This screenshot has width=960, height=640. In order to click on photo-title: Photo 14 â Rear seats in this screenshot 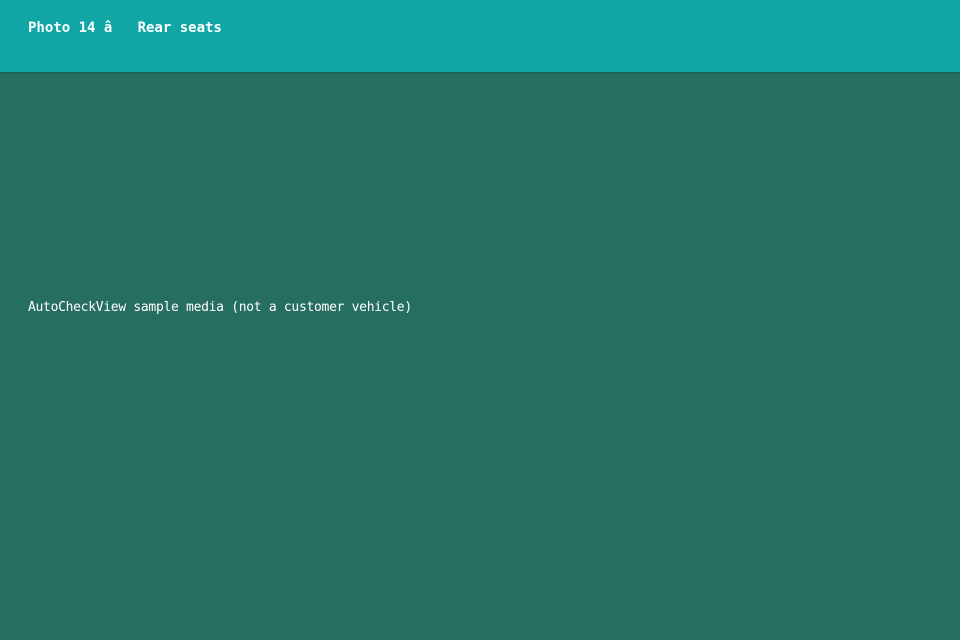, I will do `click(125, 28)`.